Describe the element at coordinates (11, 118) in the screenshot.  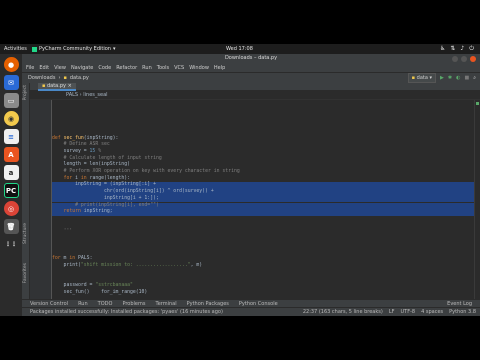
I see `rhythmbox-icon: ◉` at that location.